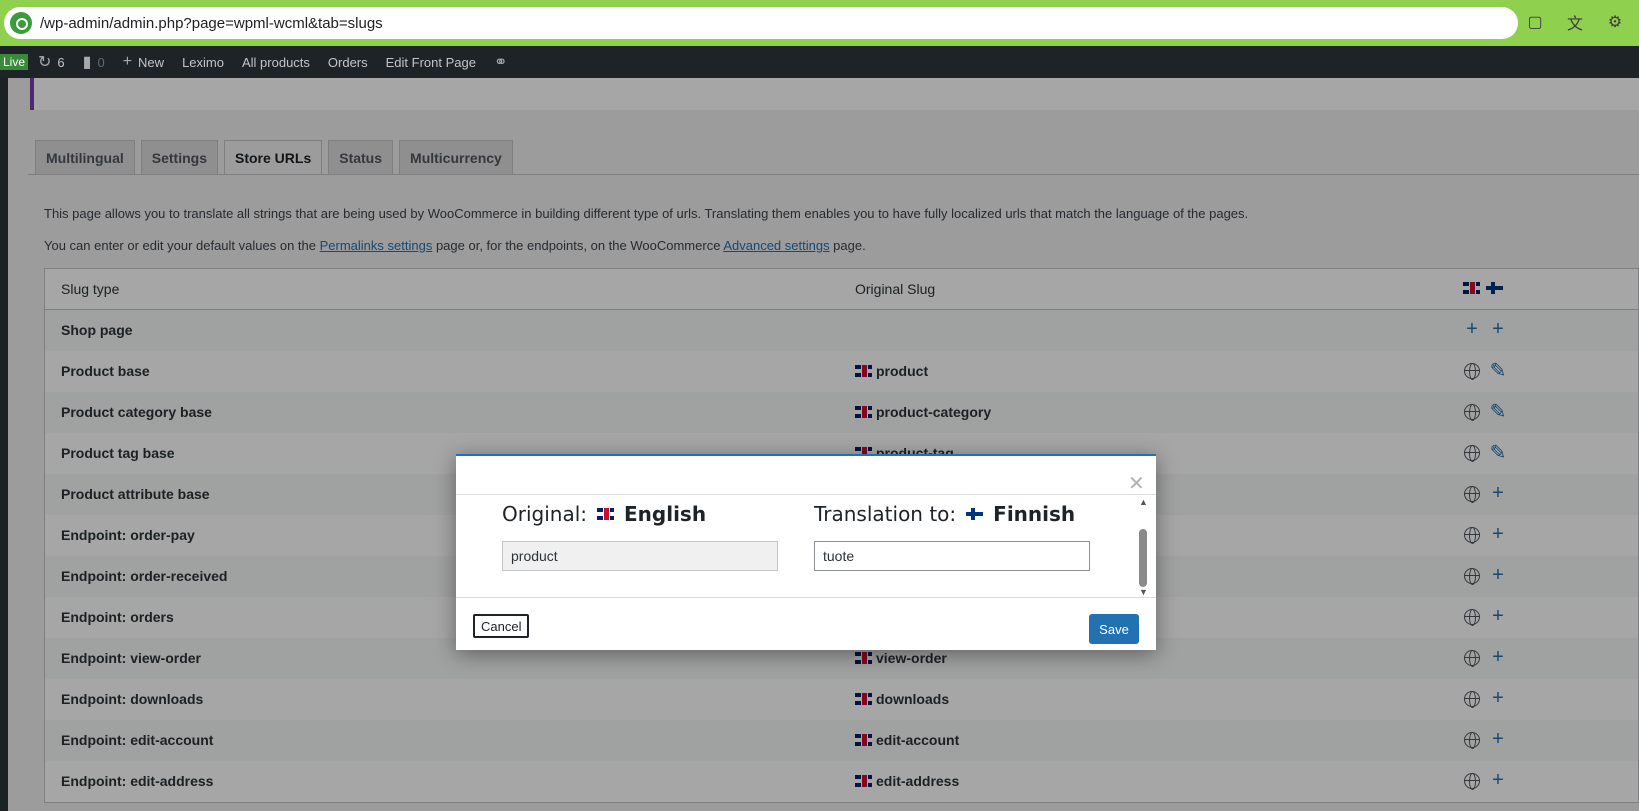 This screenshot has height=811, width=1639. I want to click on original-heading: Original: English, so click(640, 514).